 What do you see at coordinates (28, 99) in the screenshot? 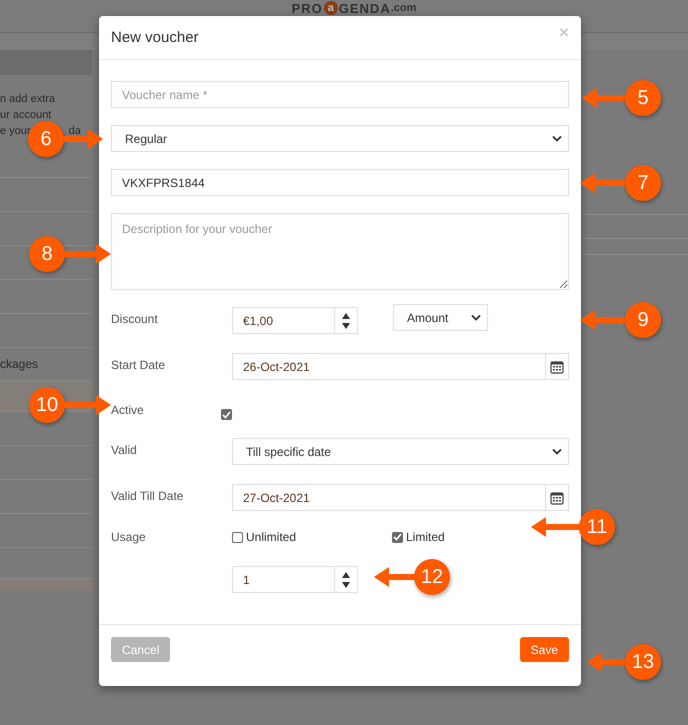
I see `background-text: n add extra` at bounding box center [28, 99].